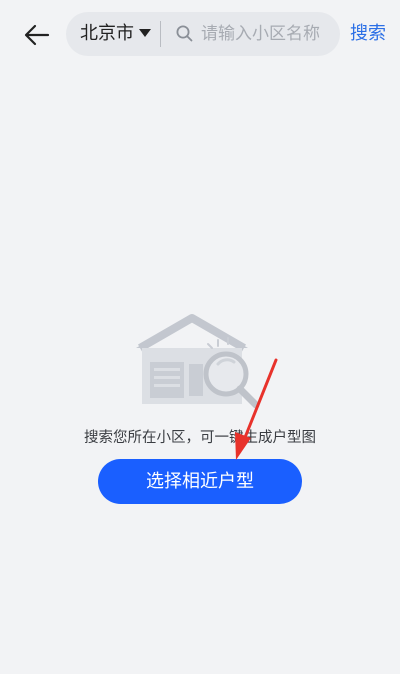 The width and height of the screenshot is (400, 674). What do you see at coordinates (160, 34) in the screenshot?
I see `divider` at bounding box center [160, 34].